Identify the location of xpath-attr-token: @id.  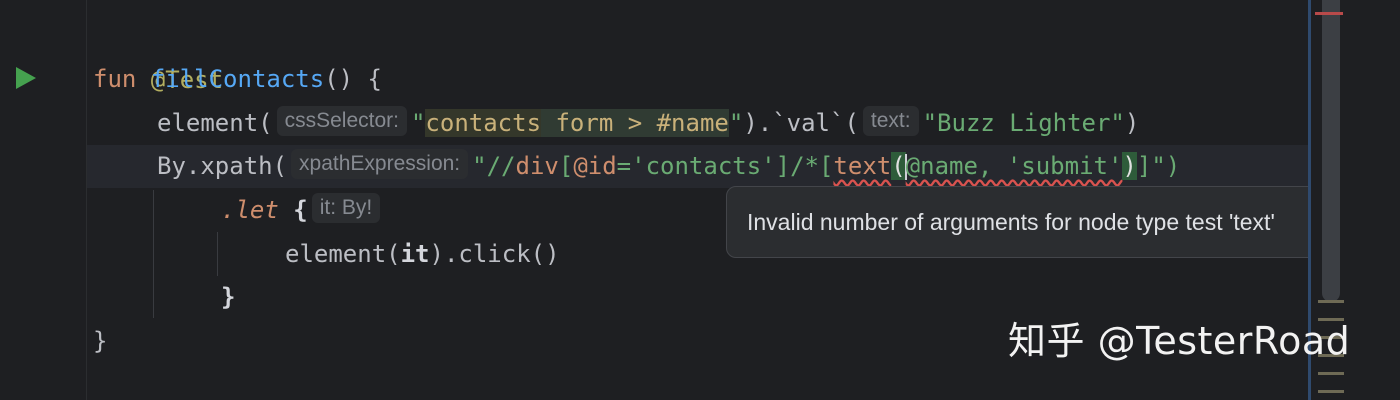
(595, 166).